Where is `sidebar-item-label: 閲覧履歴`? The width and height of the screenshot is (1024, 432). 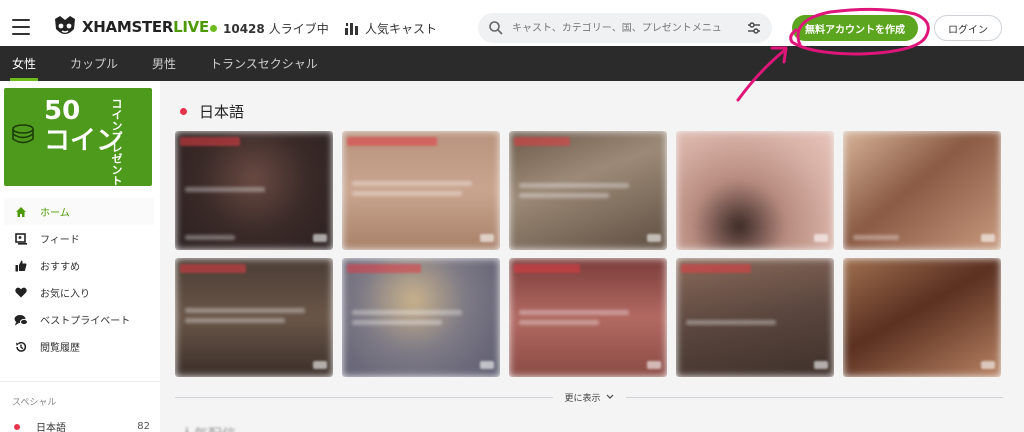 sidebar-item-label: 閲覧履歴 is located at coordinates (60, 348).